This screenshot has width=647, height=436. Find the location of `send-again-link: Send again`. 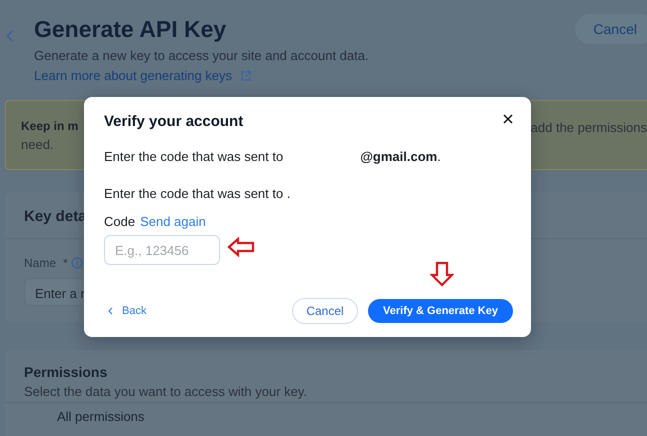

send-again-link: Send again is located at coordinates (173, 221).